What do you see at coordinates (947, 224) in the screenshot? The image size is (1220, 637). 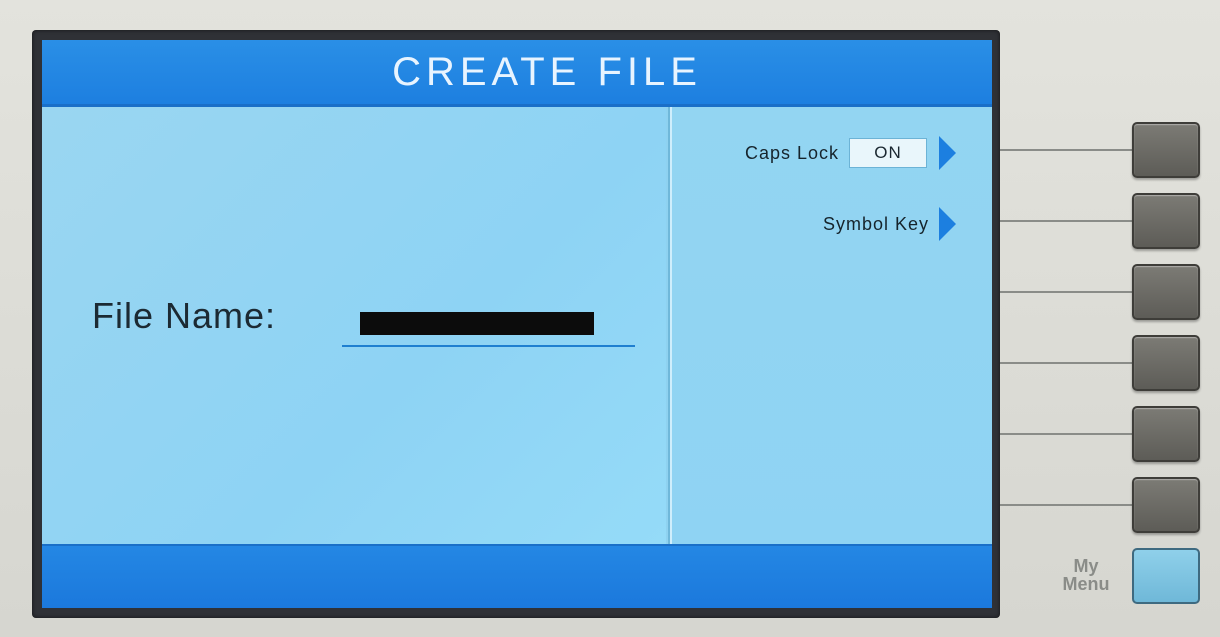 I see `symbol-key-arrow-icon` at bounding box center [947, 224].